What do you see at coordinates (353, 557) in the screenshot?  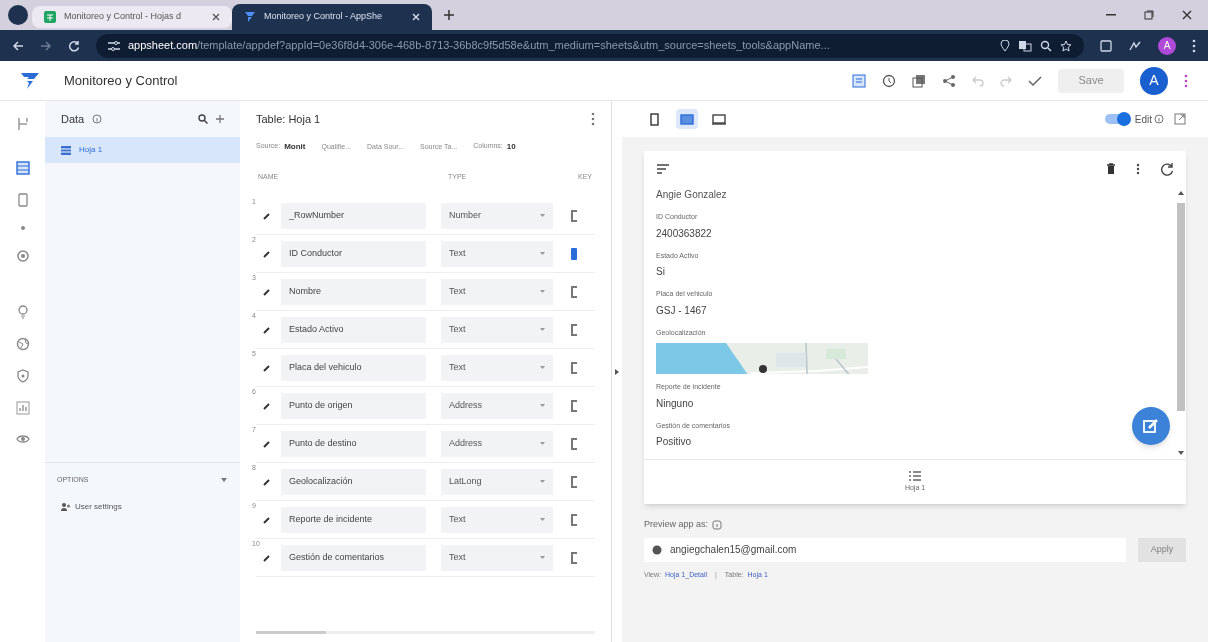 I see `column-name-field: Gestión de comentarios` at bounding box center [353, 557].